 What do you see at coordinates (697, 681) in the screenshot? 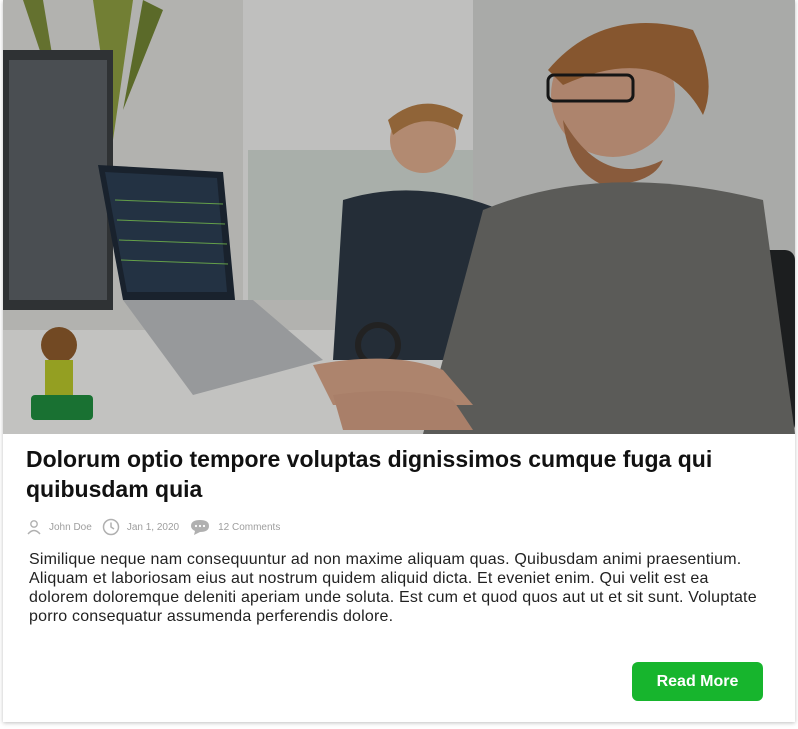
I see `read-more-button: Read More` at bounding box center [697, 681].